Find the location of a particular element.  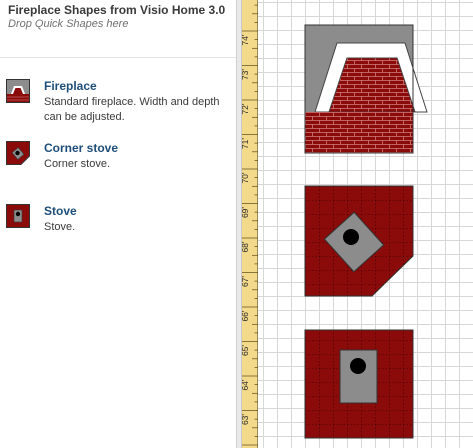

fireplace-icon is located at coordinates (18, 91).